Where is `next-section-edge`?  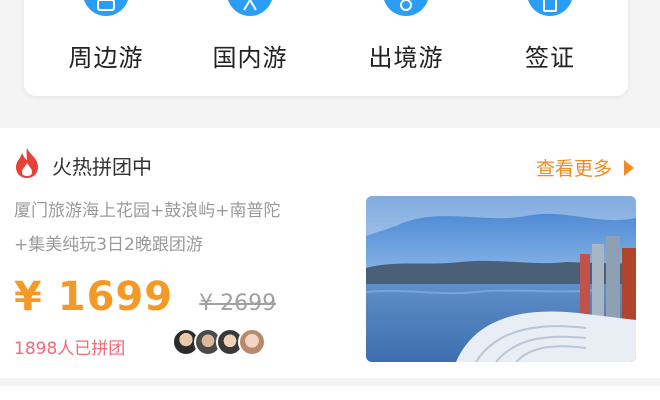 next-section-edge is located at coordinates (330, 393).